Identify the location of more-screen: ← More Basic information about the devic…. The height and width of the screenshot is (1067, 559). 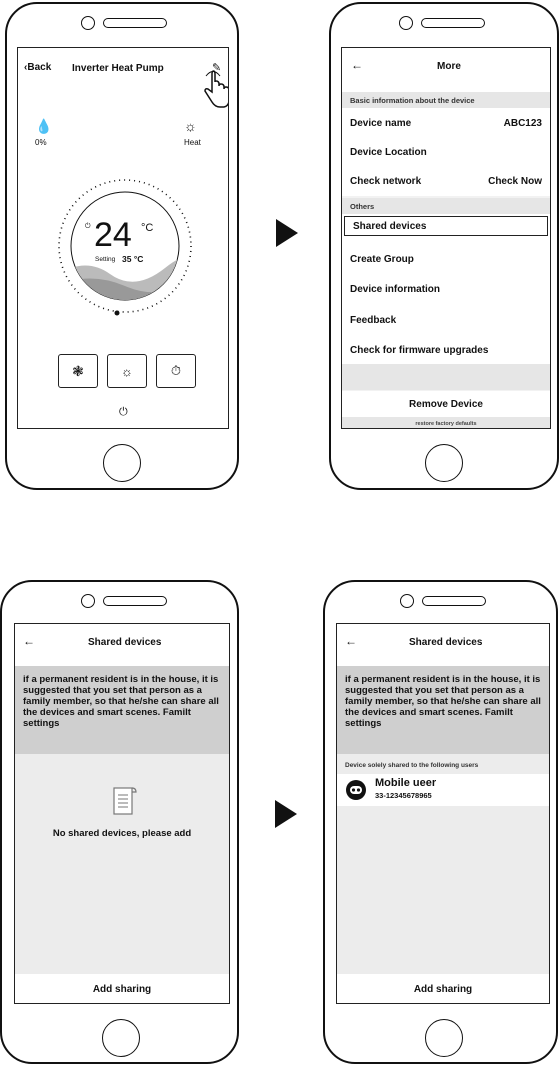
(446, 238).